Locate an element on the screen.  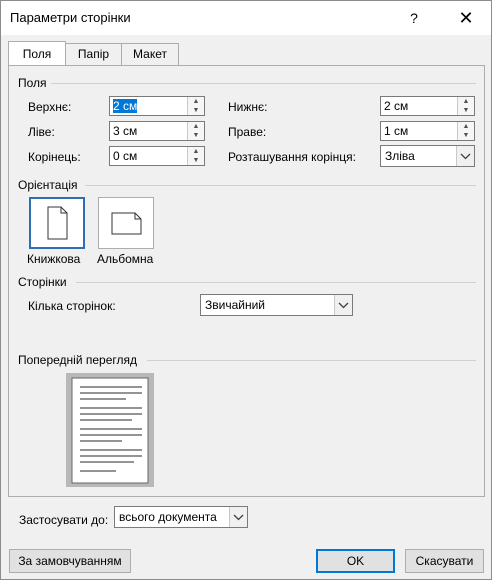
gutter-position-label: Розташування корінця: is located at coordinates (292, 157).